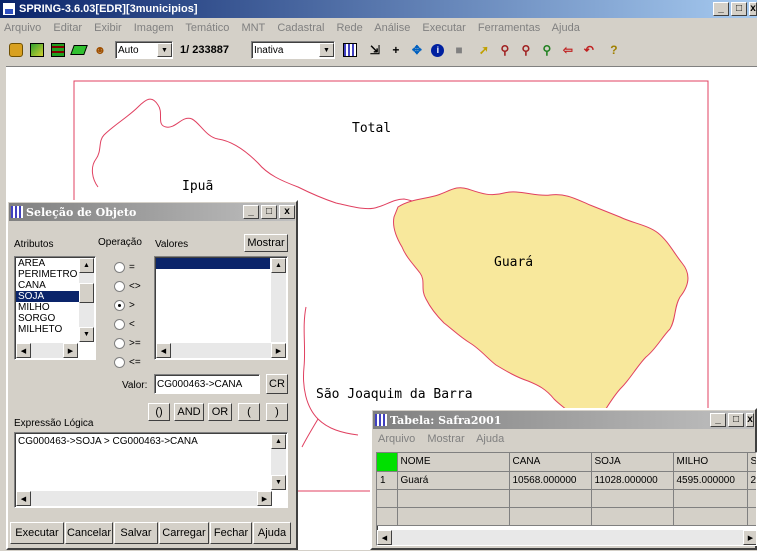 This screenshot has height=551, width=757. I want to click on select-icon: ■, so click(459, 50).